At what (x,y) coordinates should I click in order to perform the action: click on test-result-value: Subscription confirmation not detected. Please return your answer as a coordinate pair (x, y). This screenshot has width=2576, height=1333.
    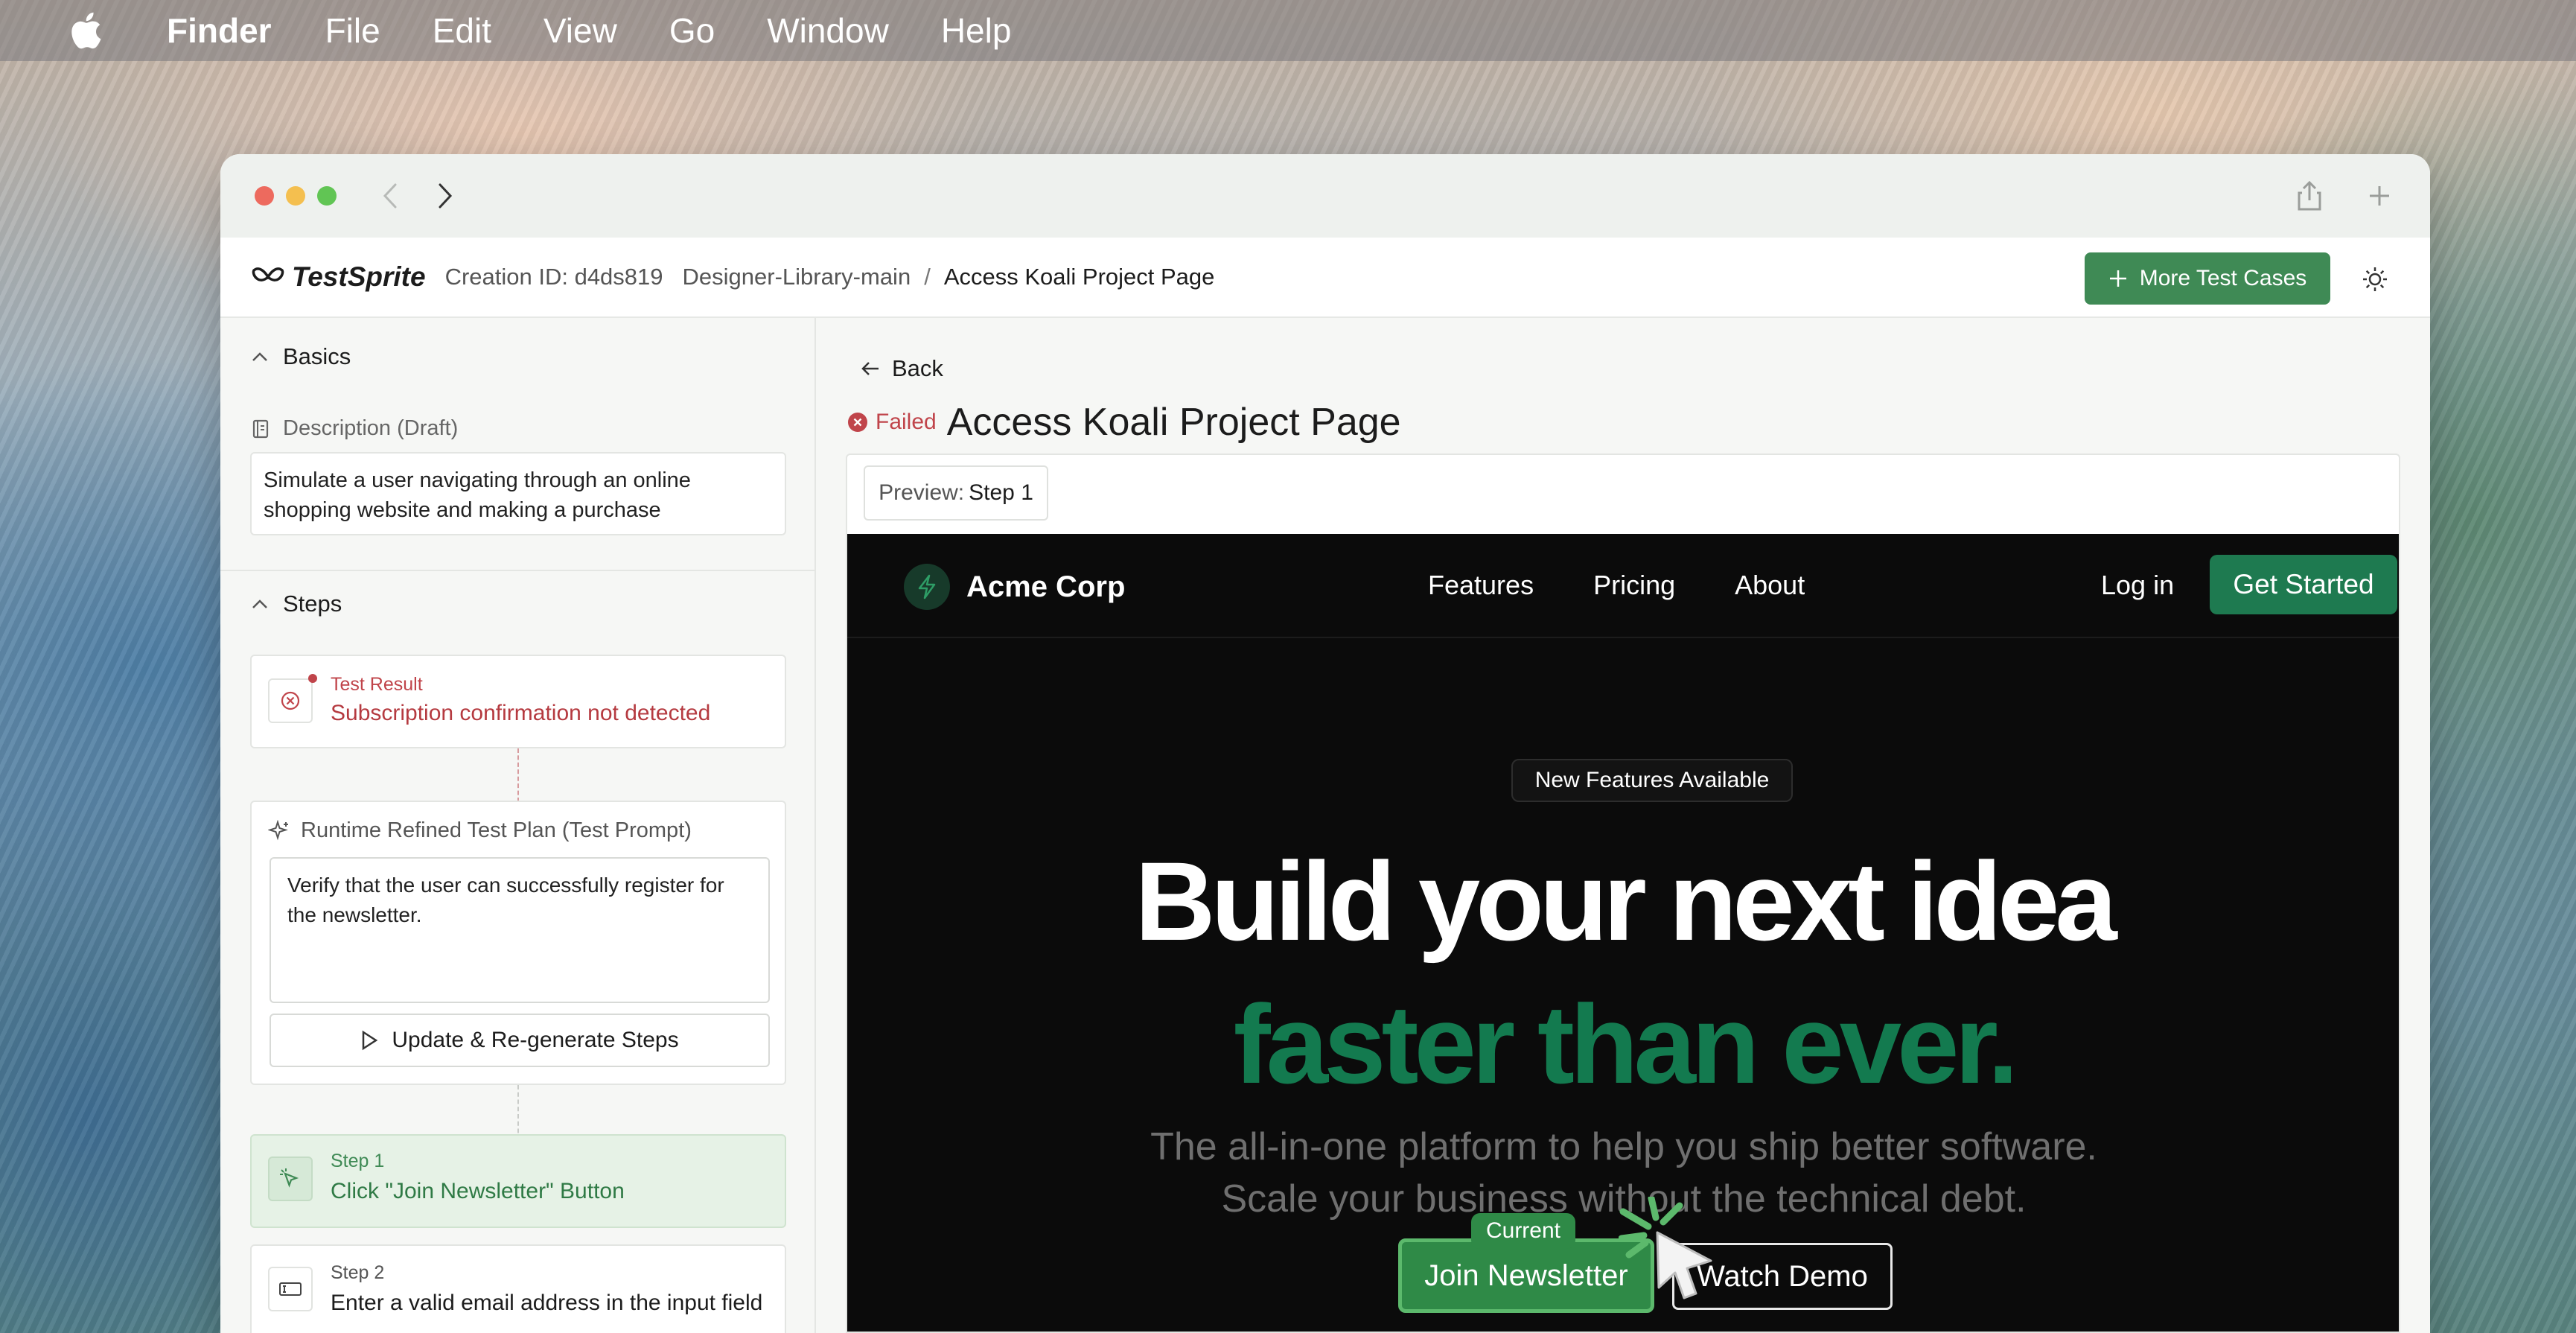
    Looking at the image, I should click on (521, 713).